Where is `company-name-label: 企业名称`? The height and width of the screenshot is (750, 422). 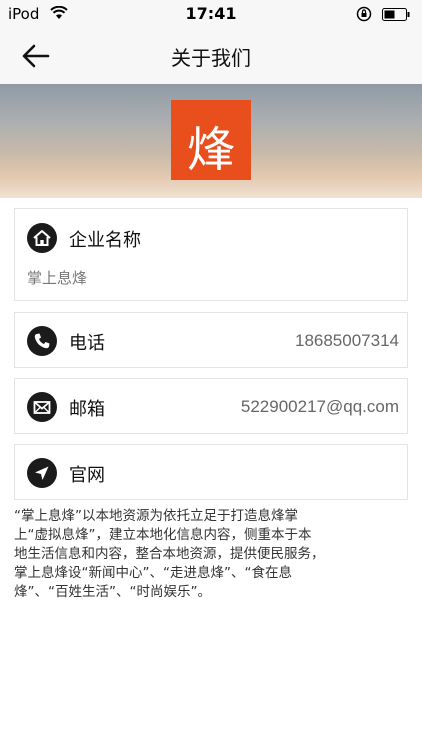 company-name-label: 企业名称 is located at coordinates (105, 240).